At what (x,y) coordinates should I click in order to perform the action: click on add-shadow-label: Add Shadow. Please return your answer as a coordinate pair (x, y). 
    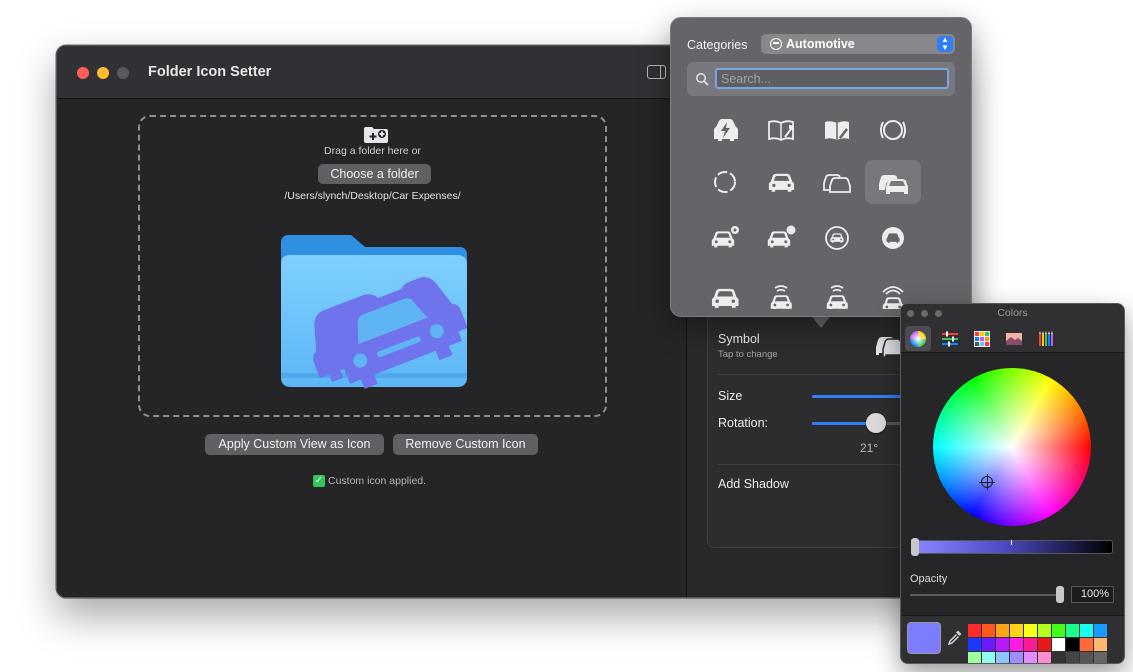
    Looking at the image, I should click on (753, 484).